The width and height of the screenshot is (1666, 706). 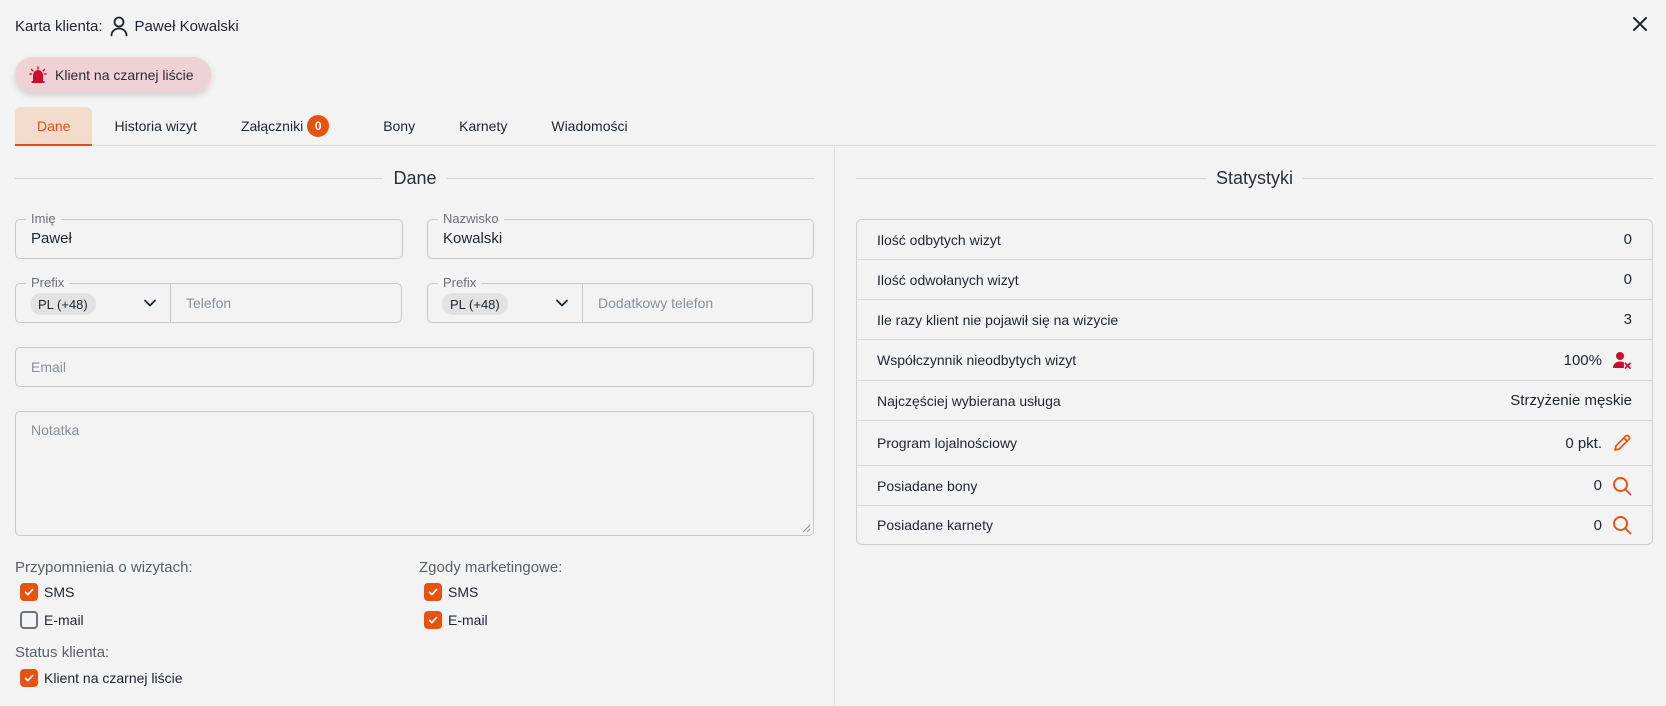 I want to click on phone2-prefix-select: PL (+48), so click(x=505, y=303).